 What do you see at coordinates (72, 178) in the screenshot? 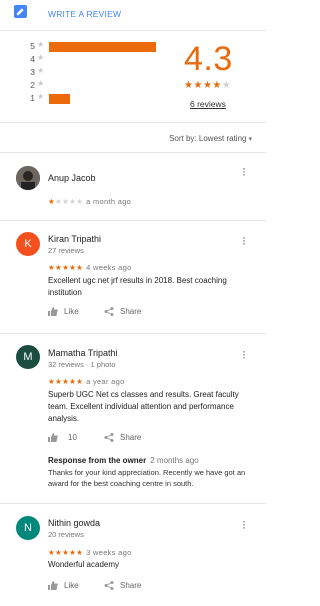
I see `reviewer-name: Anup Jacob` at bounding box center [72, 178].